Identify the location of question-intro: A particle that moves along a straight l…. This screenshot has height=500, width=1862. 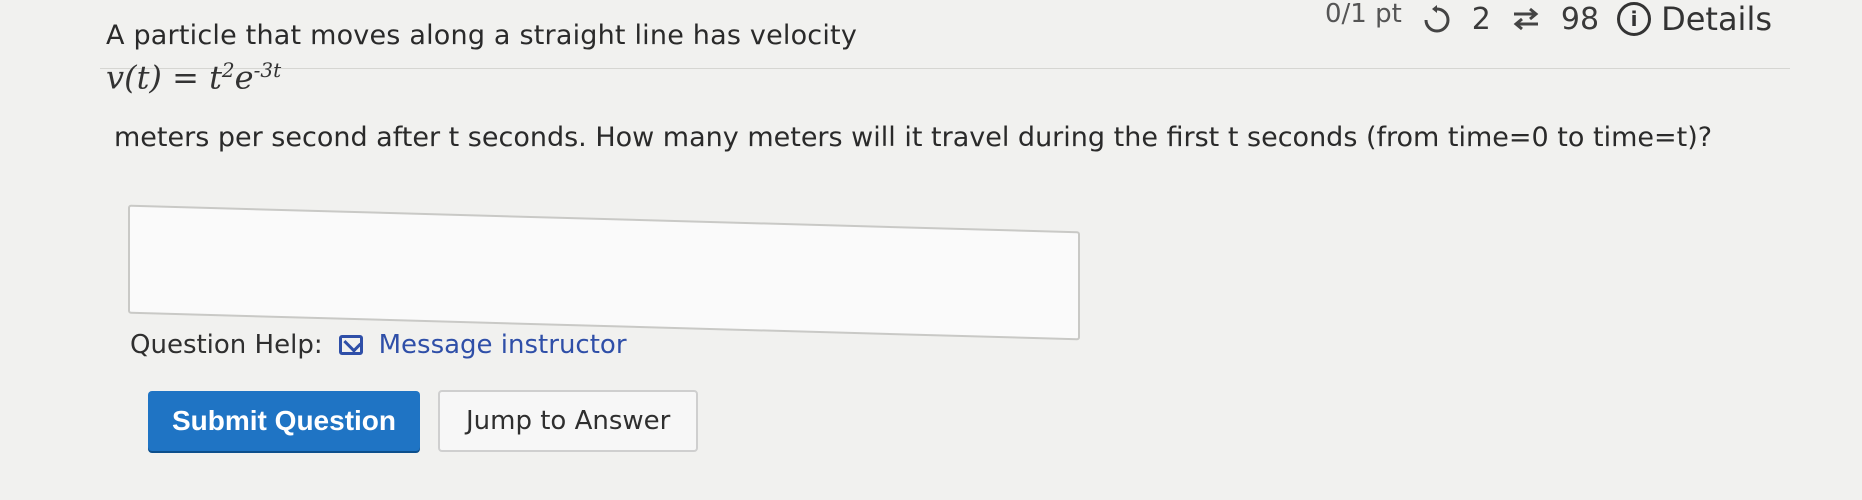
(481, 35).